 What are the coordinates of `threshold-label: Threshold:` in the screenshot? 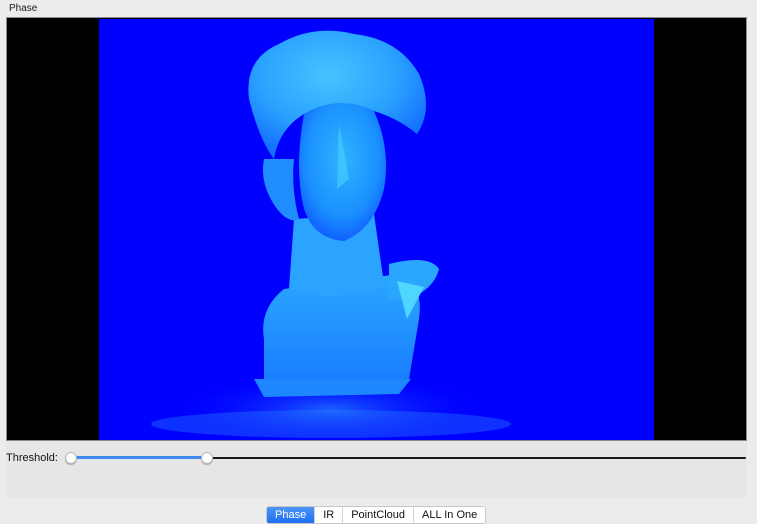 It's located at (32, 458).